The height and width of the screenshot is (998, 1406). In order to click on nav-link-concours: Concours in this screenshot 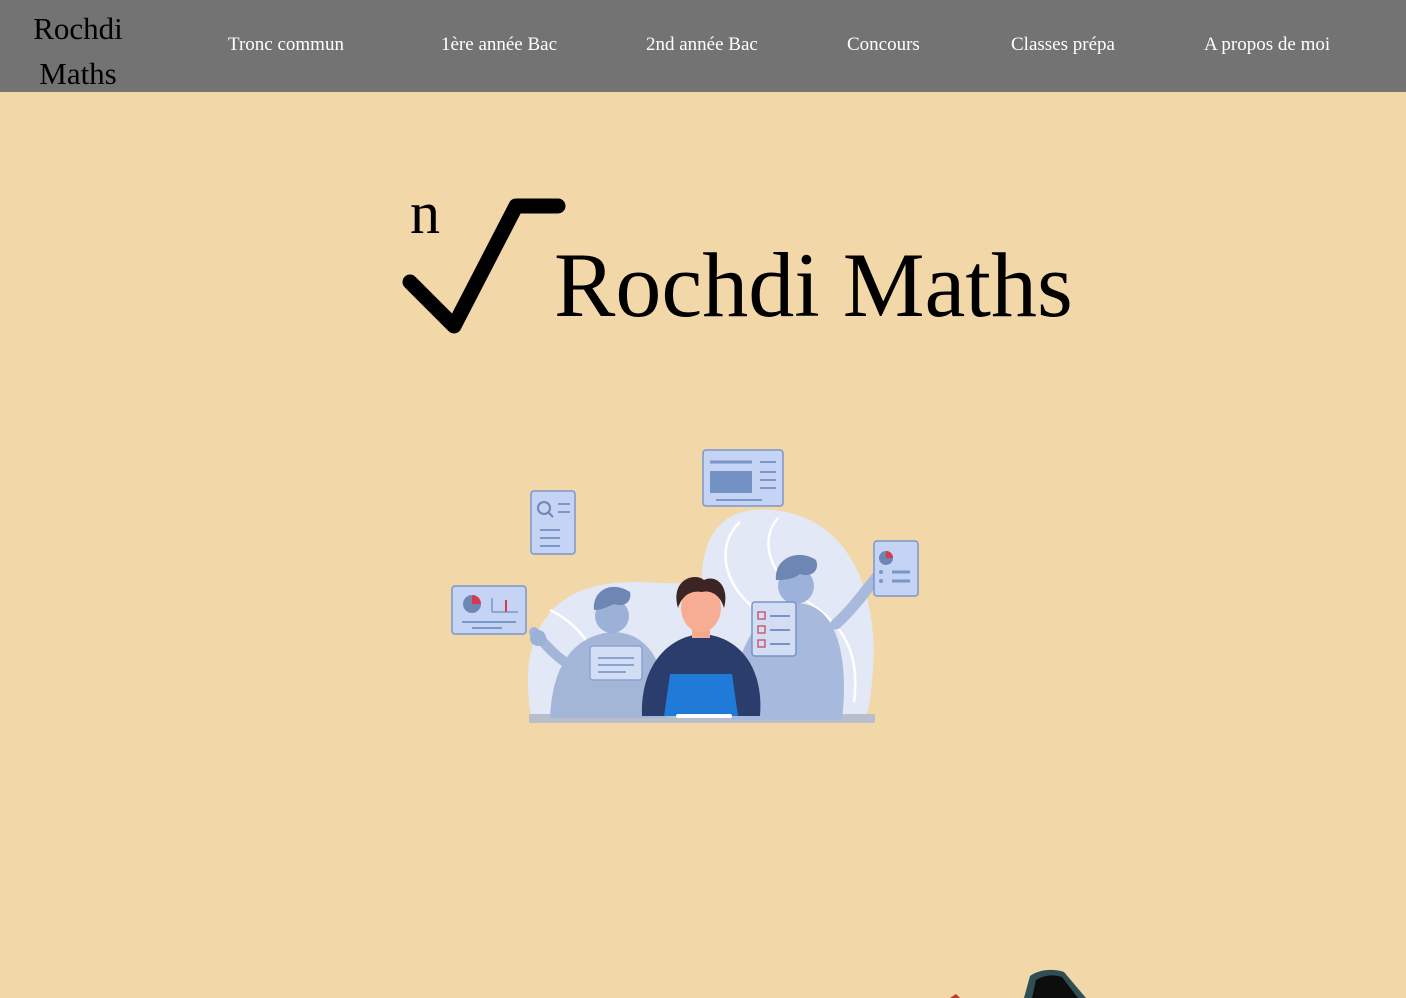, I will do `click(883, 45)`.